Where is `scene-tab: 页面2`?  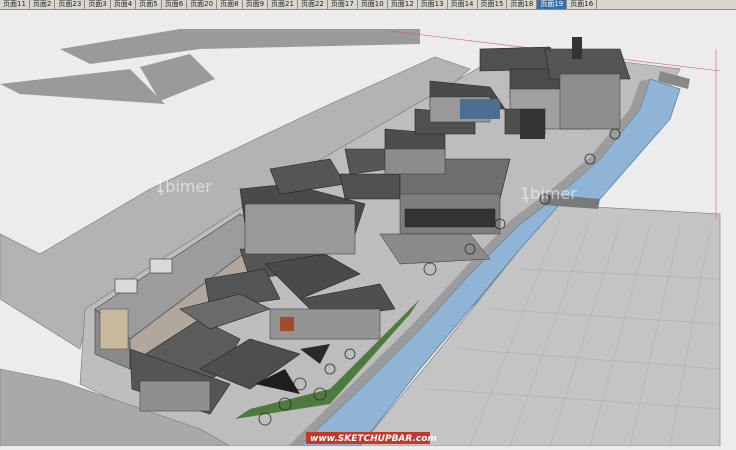 scene-tab: 页面2 is located at coordinates (42, 4).